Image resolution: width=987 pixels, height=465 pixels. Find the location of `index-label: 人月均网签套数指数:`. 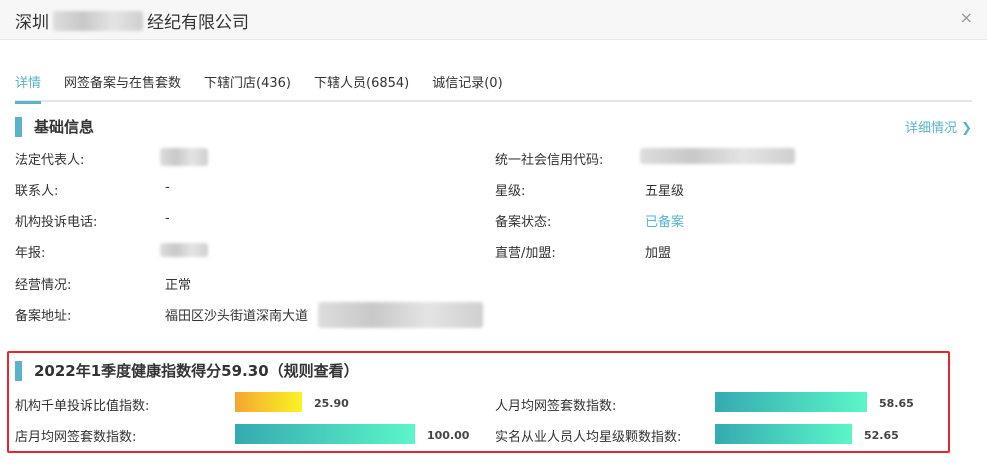

index-label: 人月均网签套数指数: is located at coordinates (556, 406).